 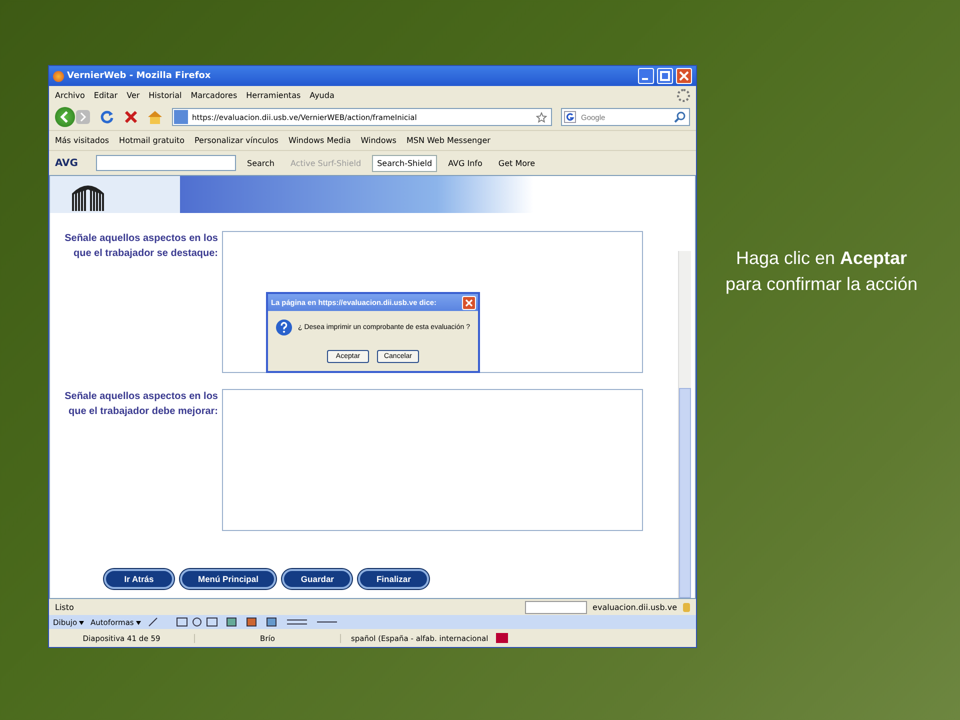 What do you see at coordinates (465, 163) in the screenshot?
I see `toolbar-button: AVG Info` at bounding box center [465, 163].